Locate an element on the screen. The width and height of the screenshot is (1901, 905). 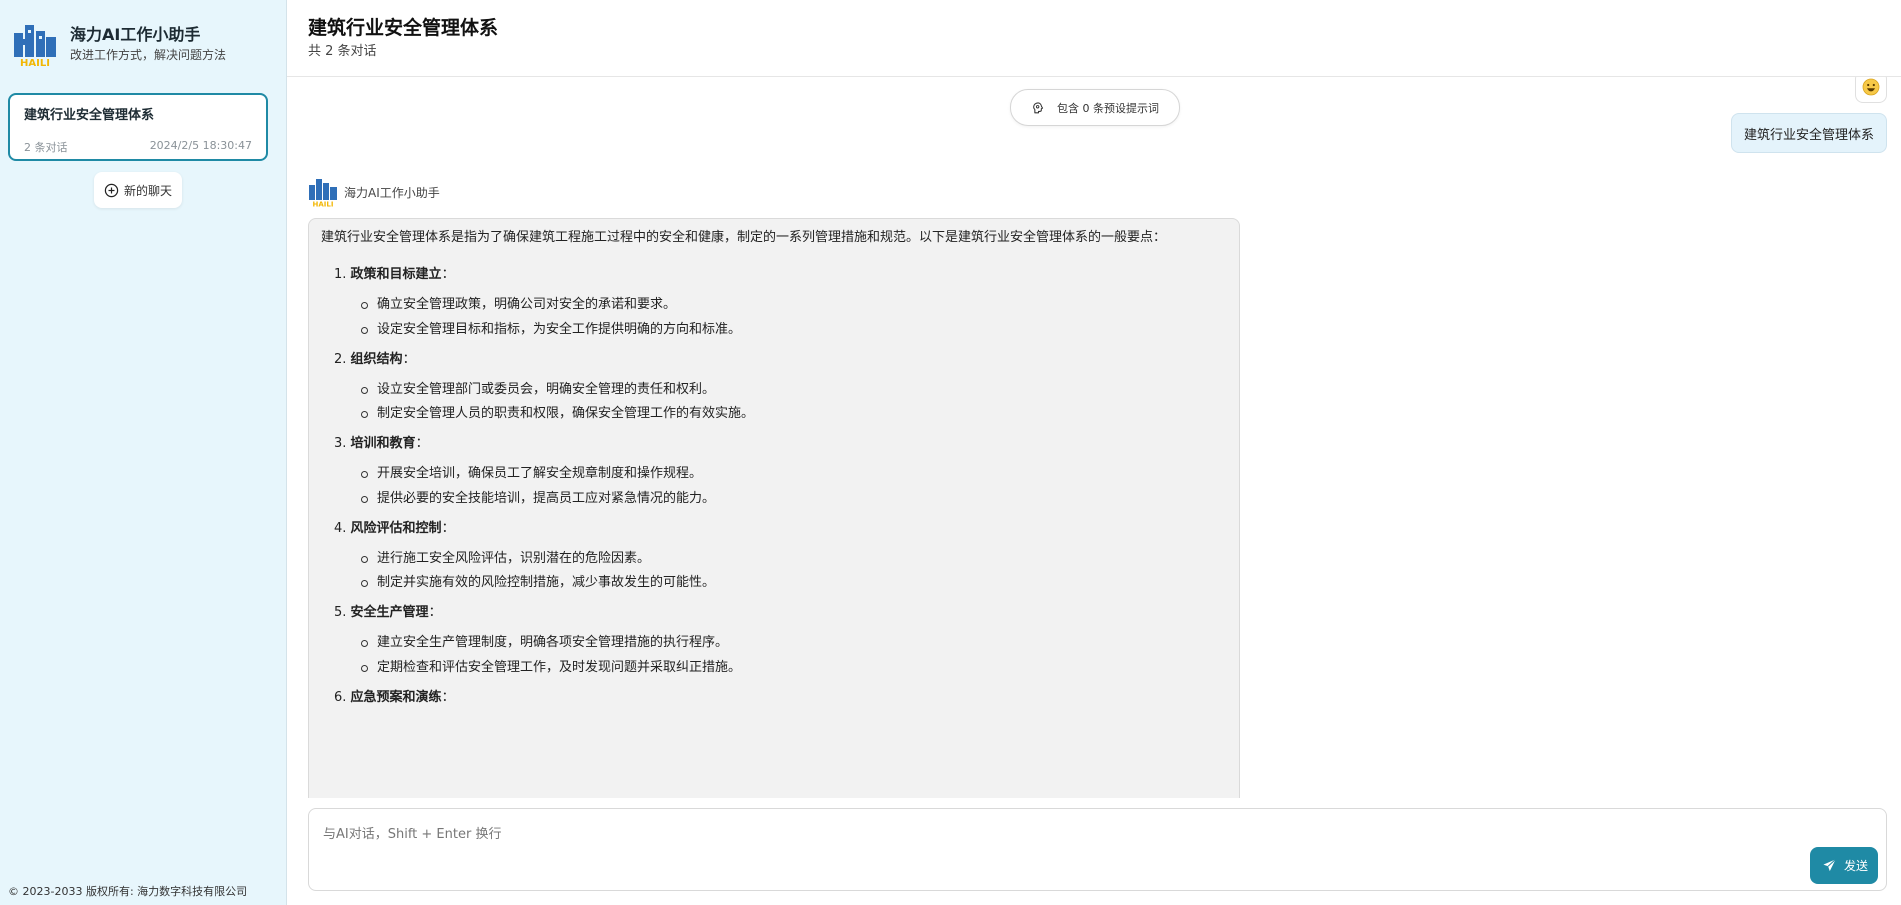
ai-sub-item: 提供必要的安全技能培训，提高员工应对紧急情况的能力。 is located at coordinates (794, 499).